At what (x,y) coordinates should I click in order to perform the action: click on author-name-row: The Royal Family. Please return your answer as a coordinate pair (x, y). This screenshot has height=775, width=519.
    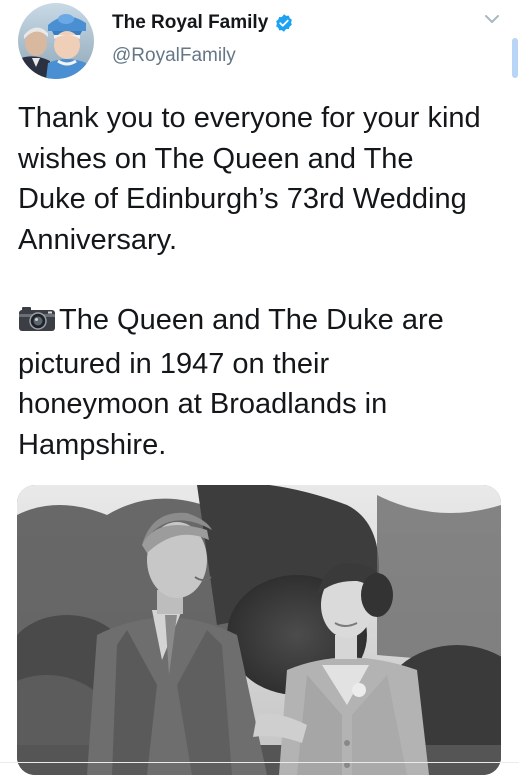
    Looking at the image, I should click on (203, 23).